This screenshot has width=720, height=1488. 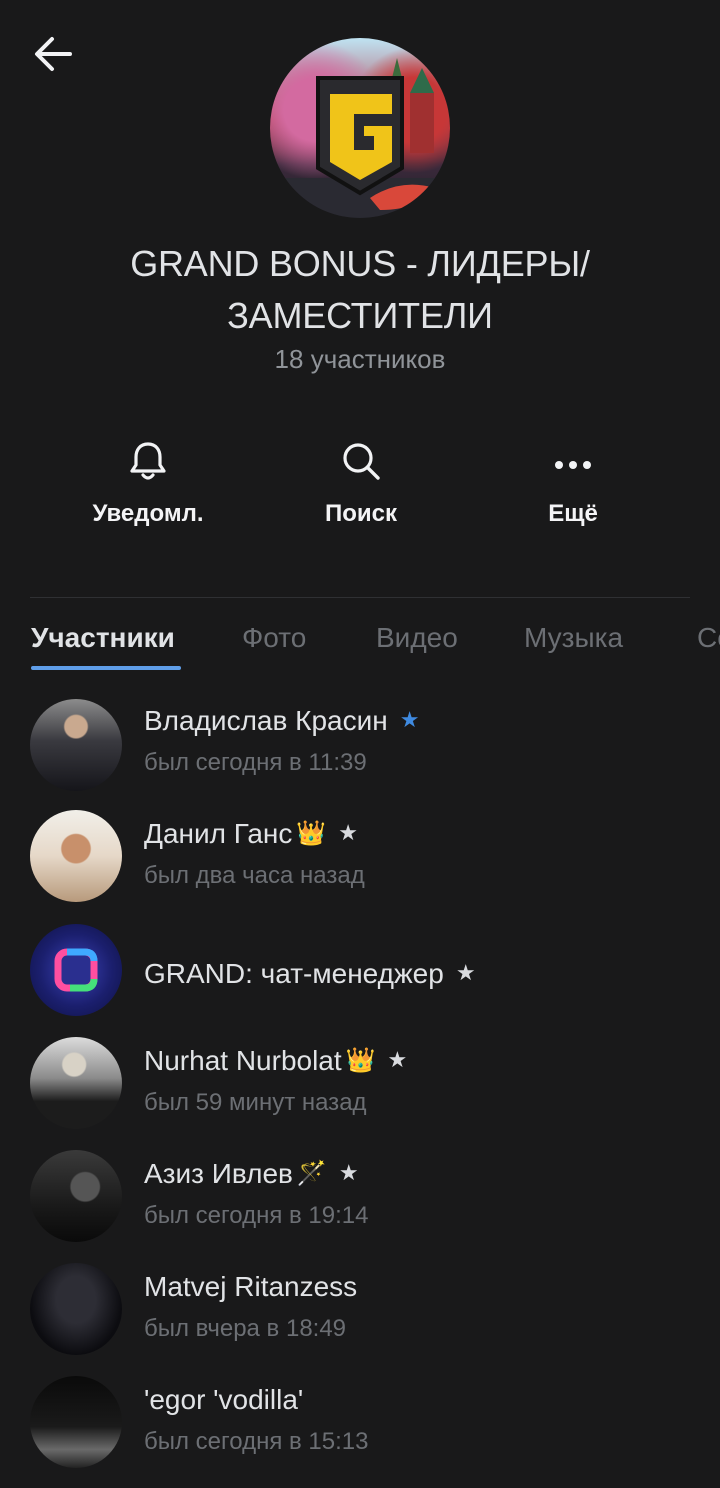 I want to click on member-row: Данил Ганс 👑 ★ был два часа назад, so click(x=360, y=866).